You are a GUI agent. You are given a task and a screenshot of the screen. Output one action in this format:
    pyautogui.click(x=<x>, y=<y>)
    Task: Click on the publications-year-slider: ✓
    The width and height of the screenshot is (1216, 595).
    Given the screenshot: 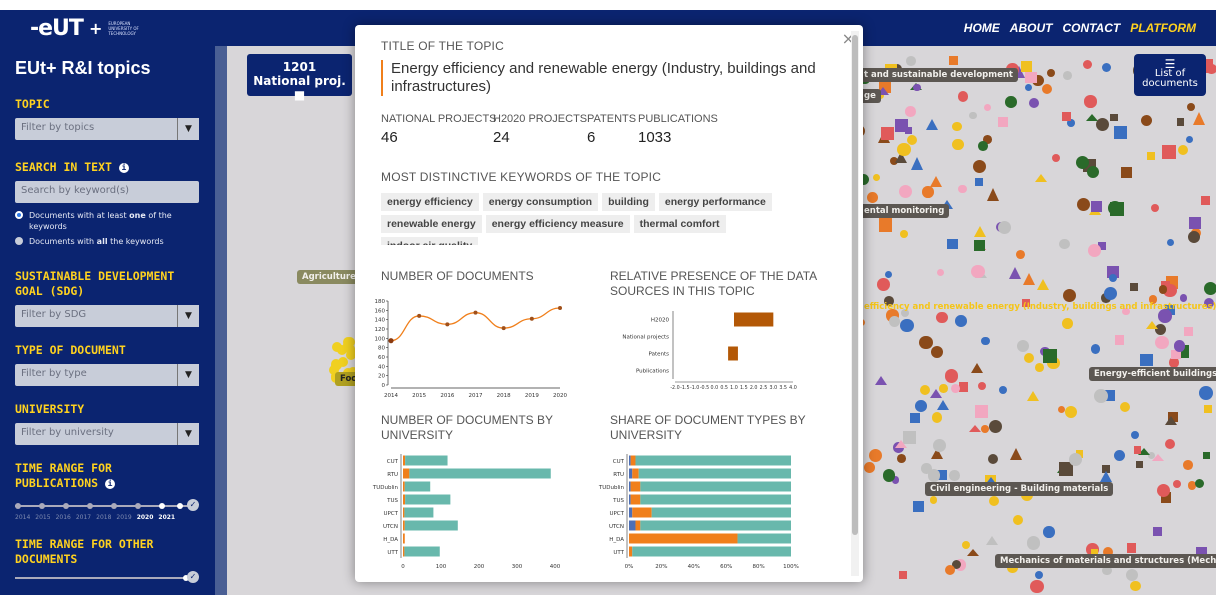 What is the action you would take?
    pyautogui.click(x=107, y=506)
    